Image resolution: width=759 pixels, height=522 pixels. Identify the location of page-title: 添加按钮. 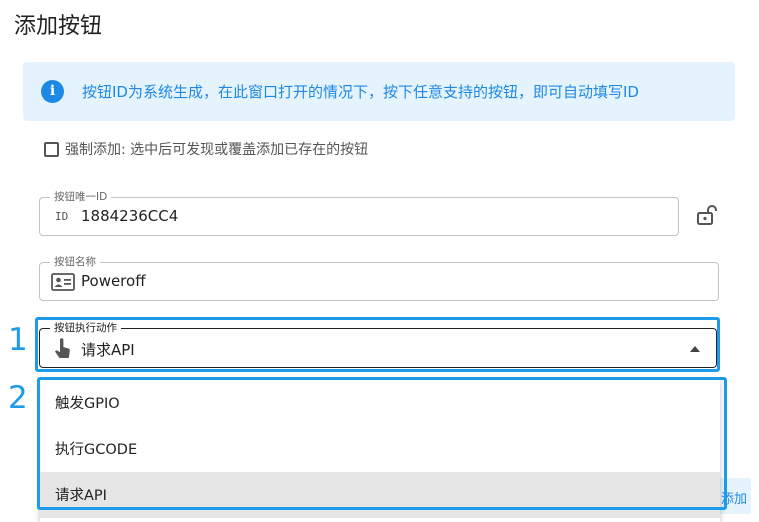
(58, 26).